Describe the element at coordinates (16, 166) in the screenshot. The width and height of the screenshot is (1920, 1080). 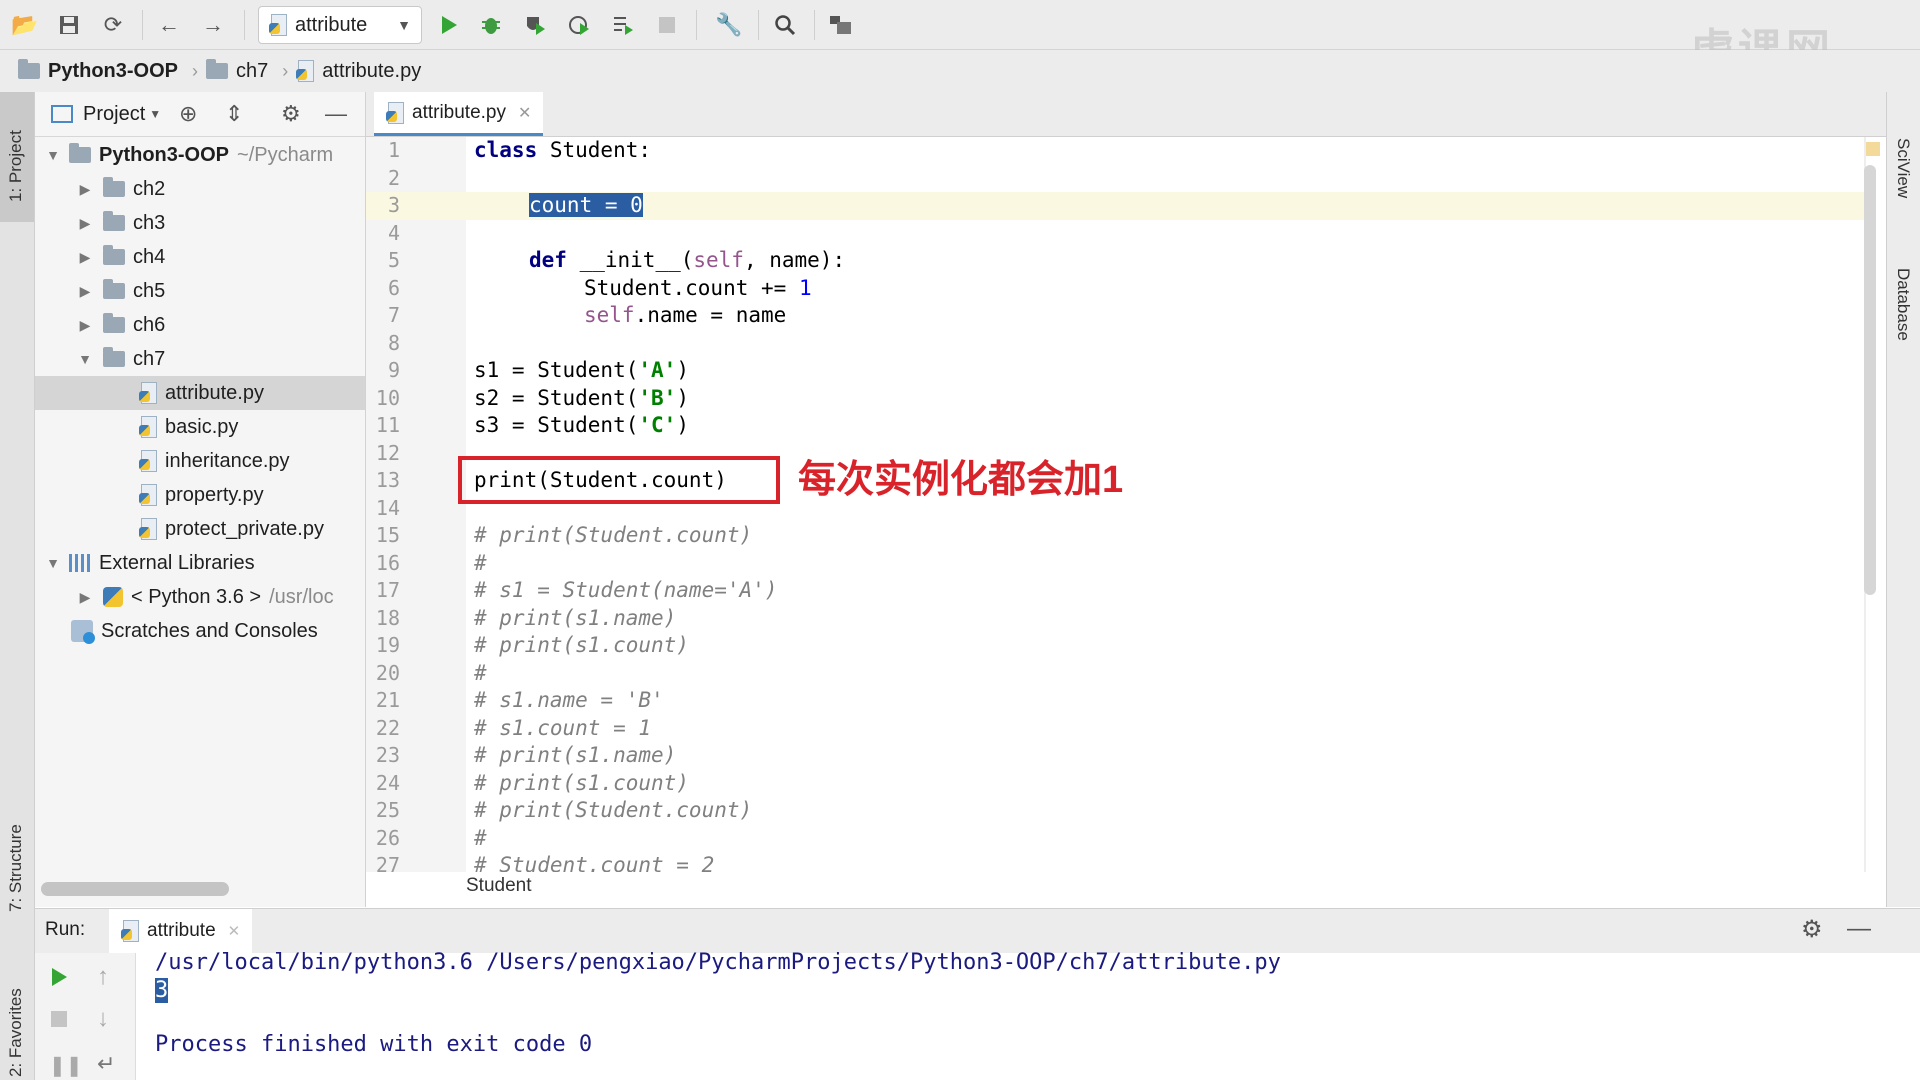
I see `project-tool-label: 1: Project` at that location.